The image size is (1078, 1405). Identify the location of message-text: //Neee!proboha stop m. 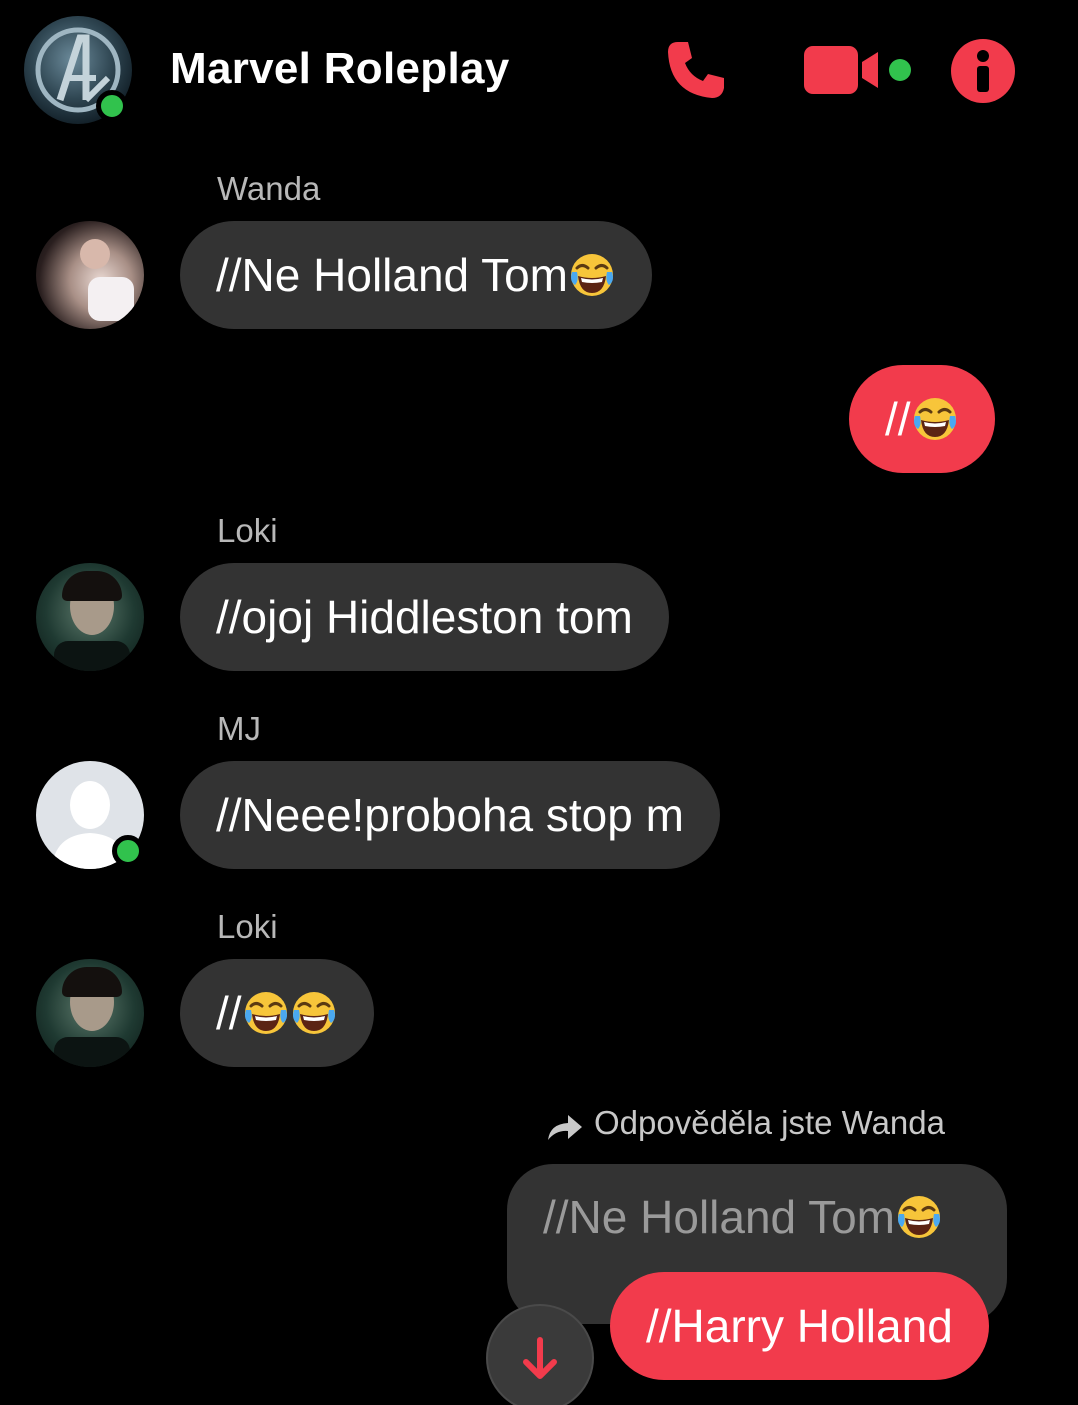
(450, 815).